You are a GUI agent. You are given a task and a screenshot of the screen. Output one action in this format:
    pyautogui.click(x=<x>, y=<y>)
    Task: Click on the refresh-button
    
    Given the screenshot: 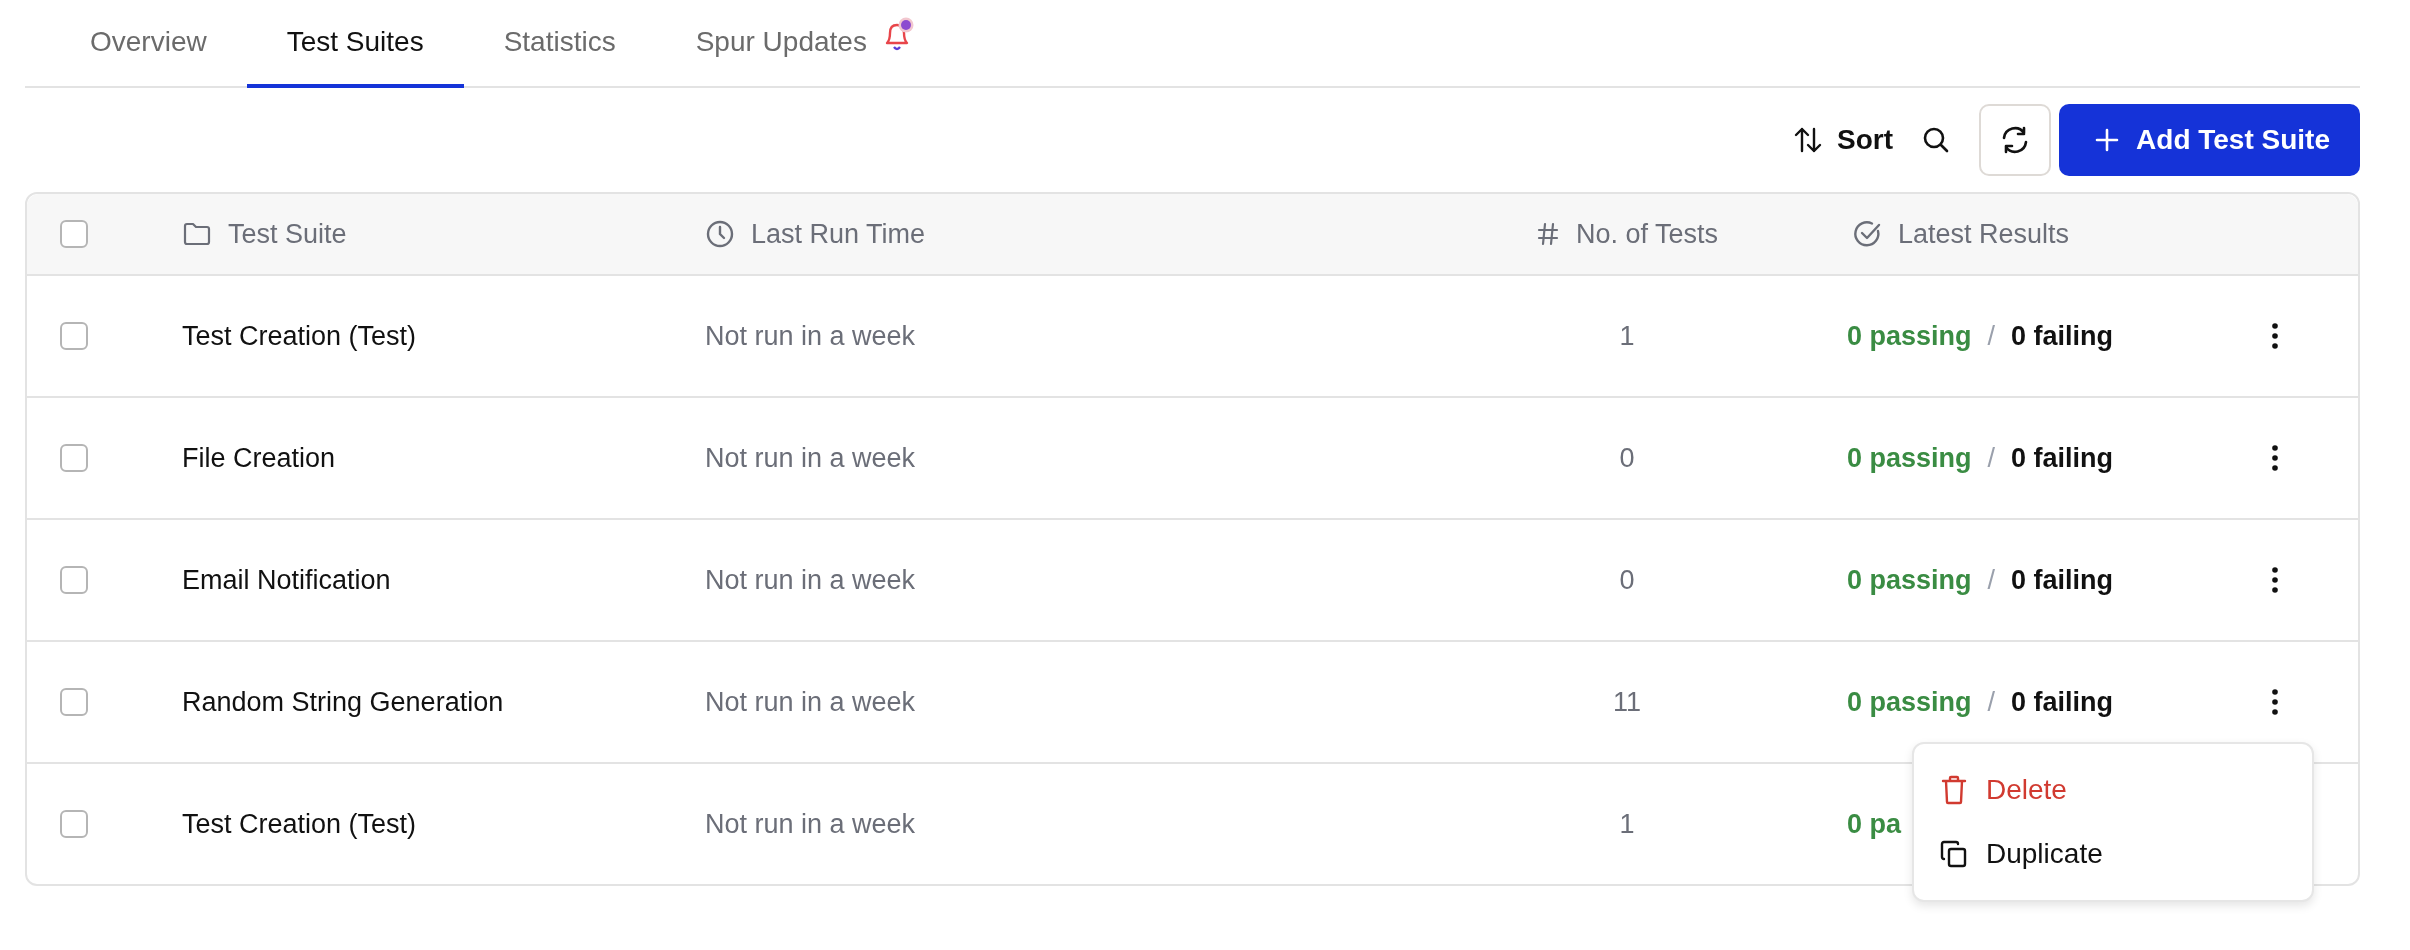 What is the action you would take?
    pyautogui.click(x=2015, y=140)
    